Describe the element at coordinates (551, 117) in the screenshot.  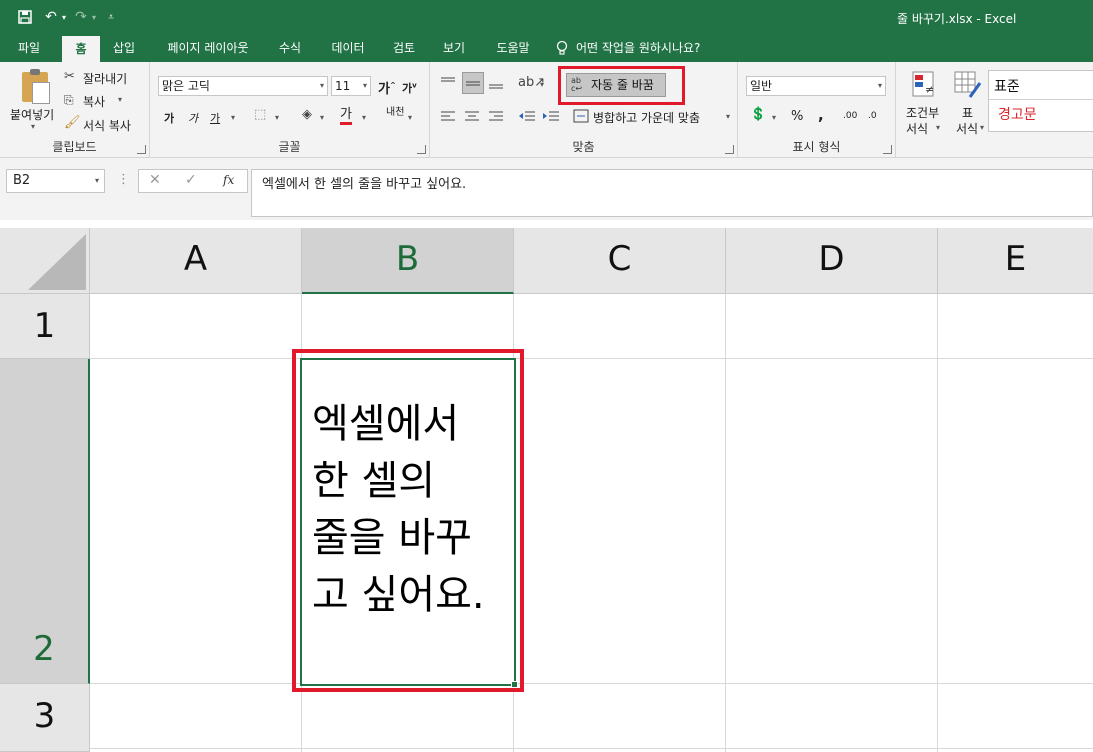
I see `increase-indent-icon` at that location.